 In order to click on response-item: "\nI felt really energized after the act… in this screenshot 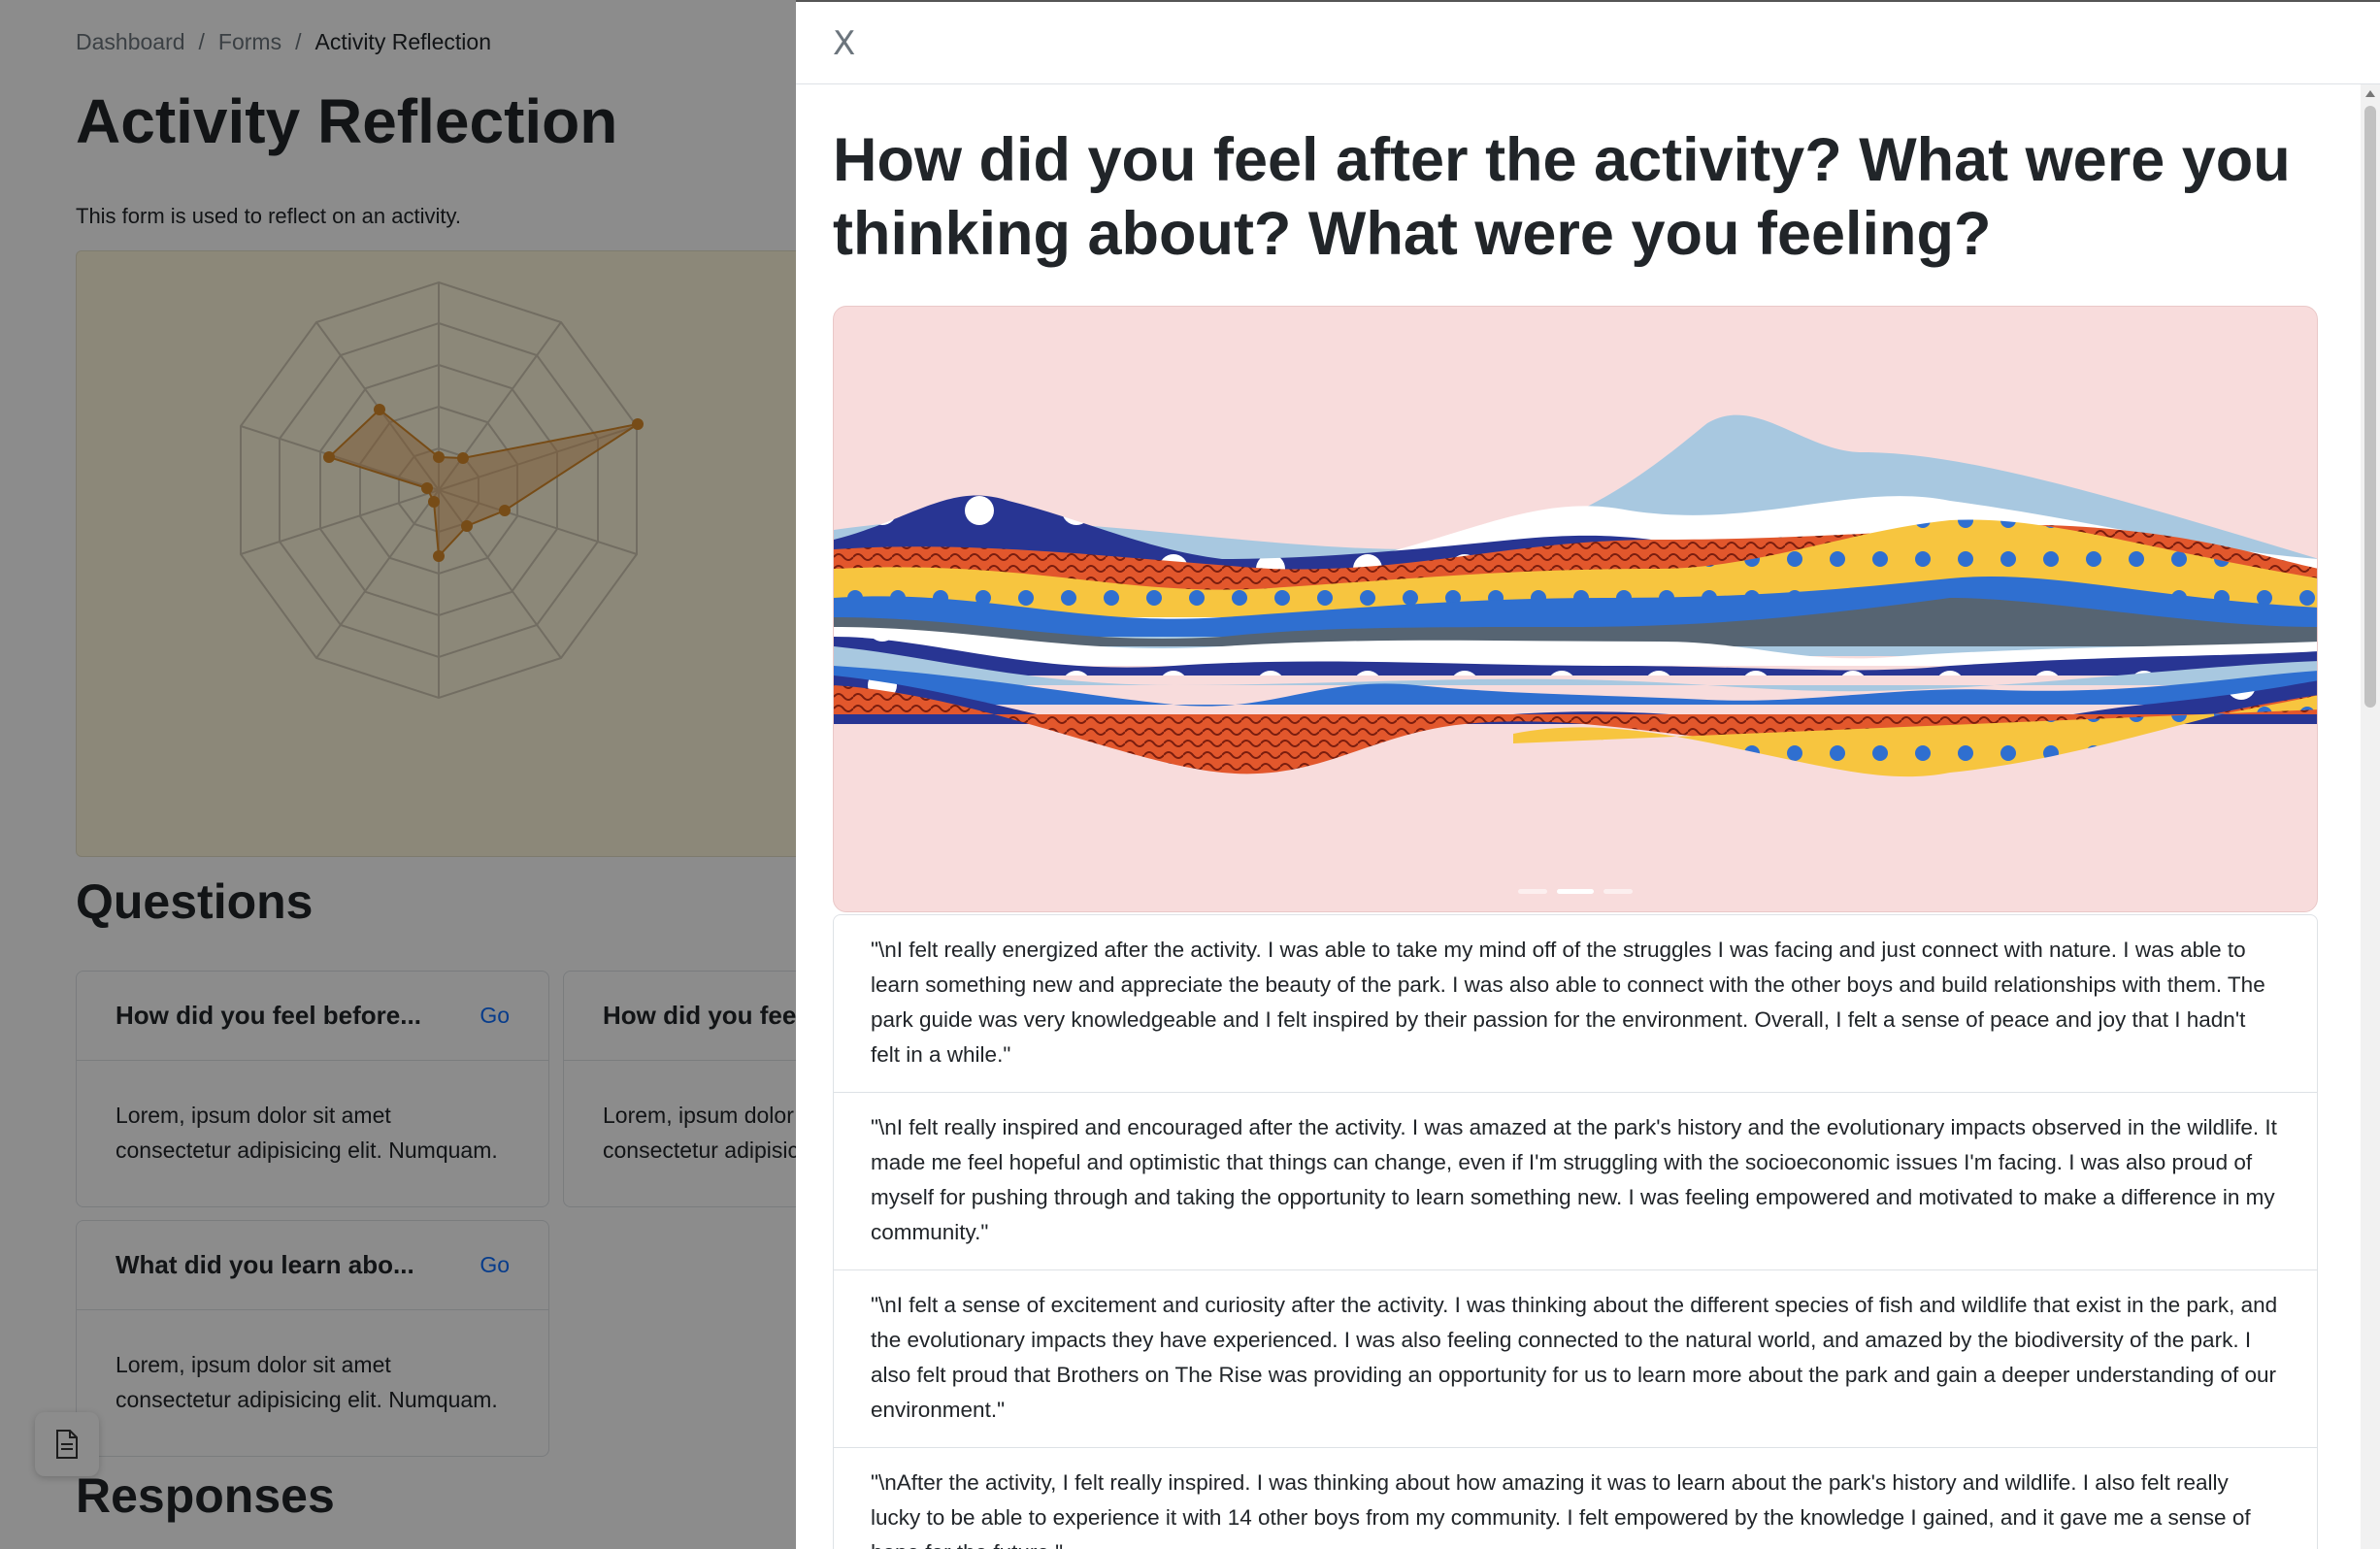, I will do `click(1575, 1004)`.